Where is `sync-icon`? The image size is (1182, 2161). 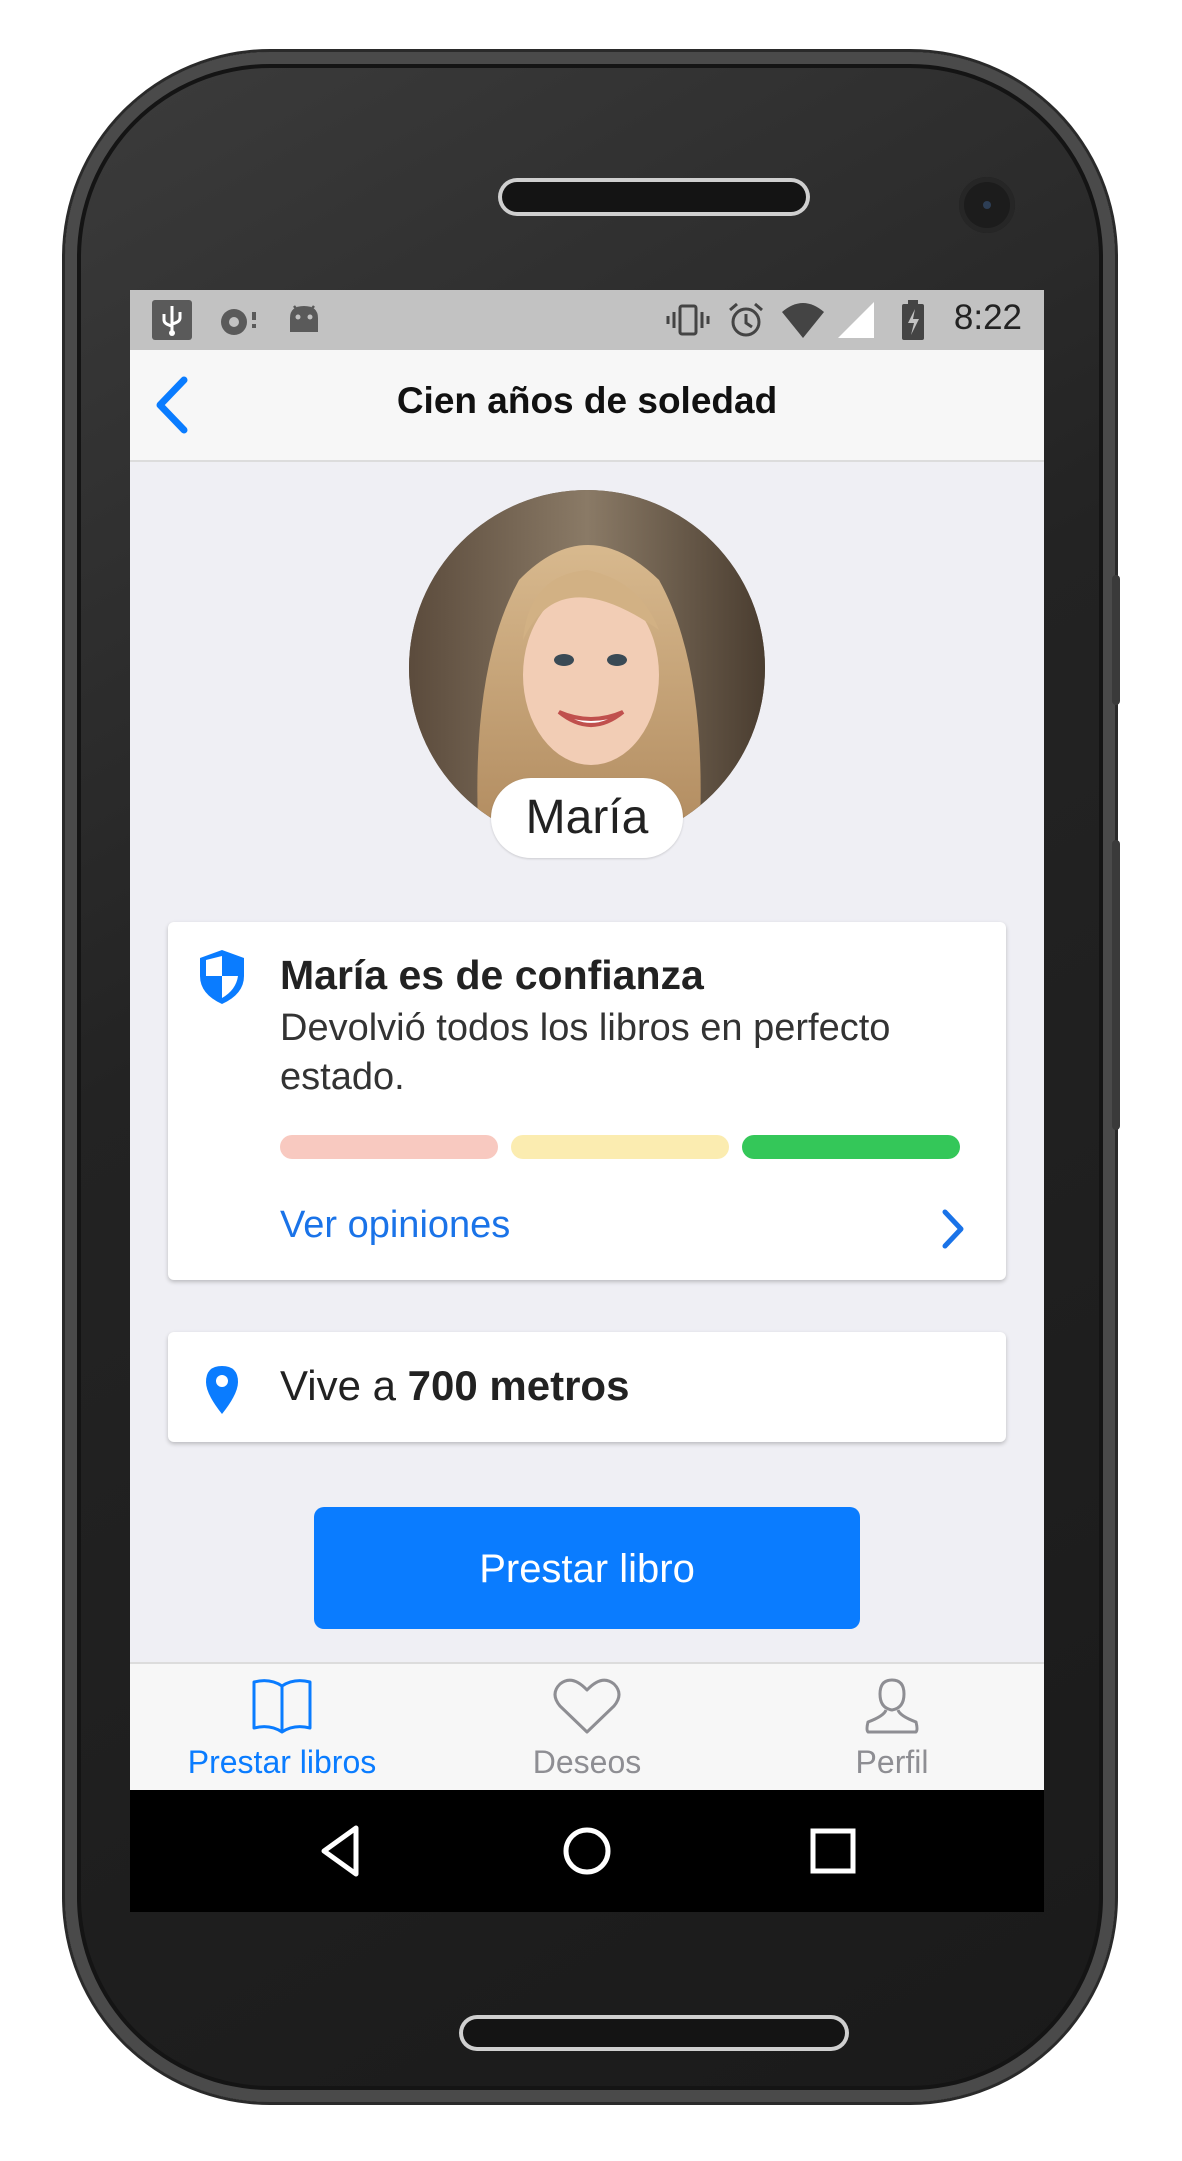 sync-icon is located at coordinates (238, 322).